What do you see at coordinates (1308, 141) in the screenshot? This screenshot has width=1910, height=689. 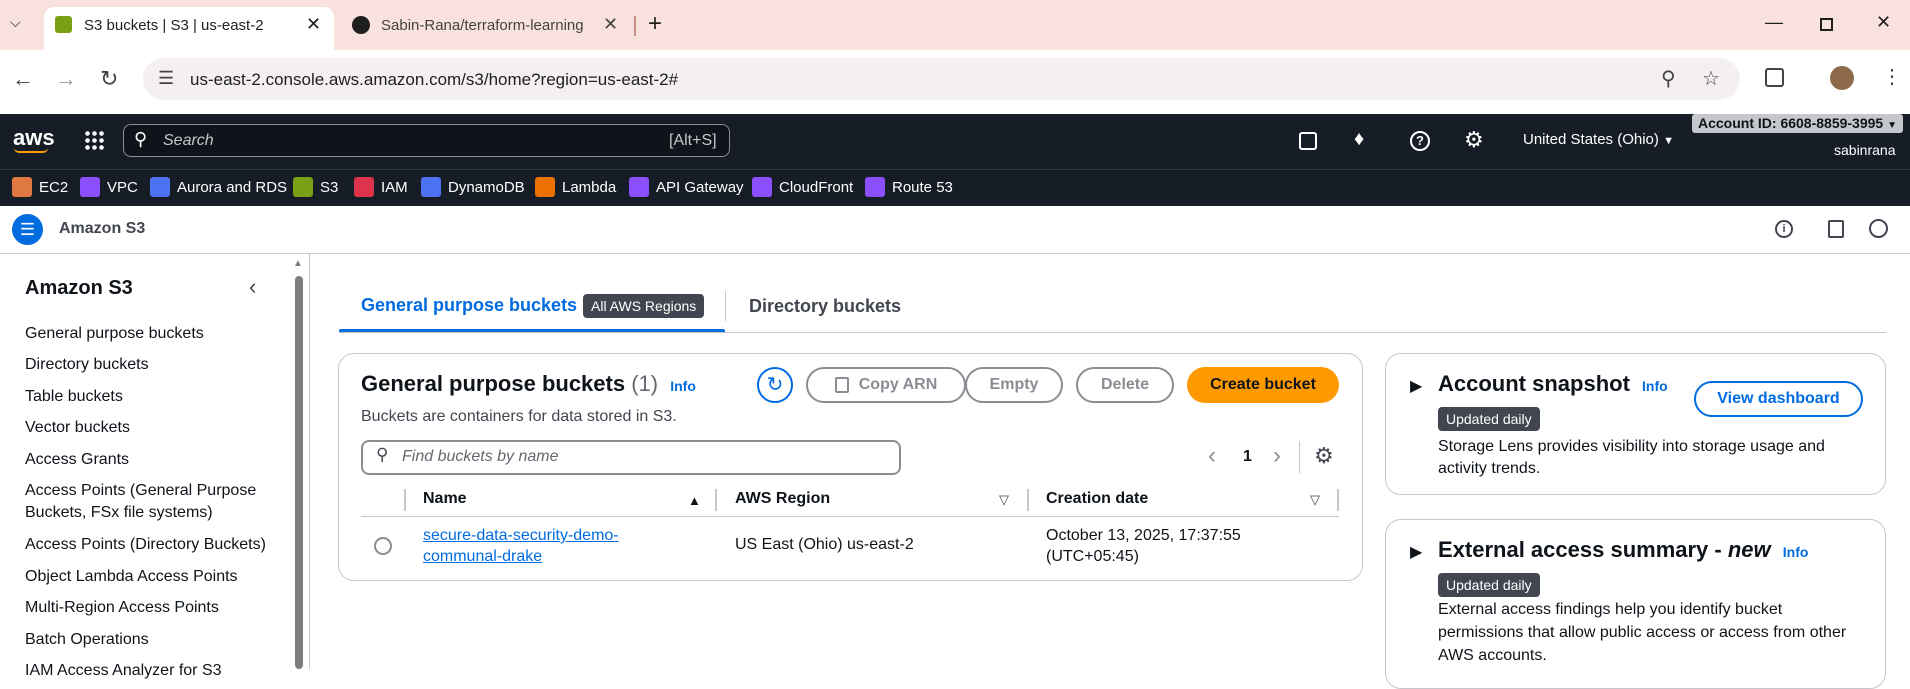 I see `cloudshell-icon` at bounding box center [1308, 141].